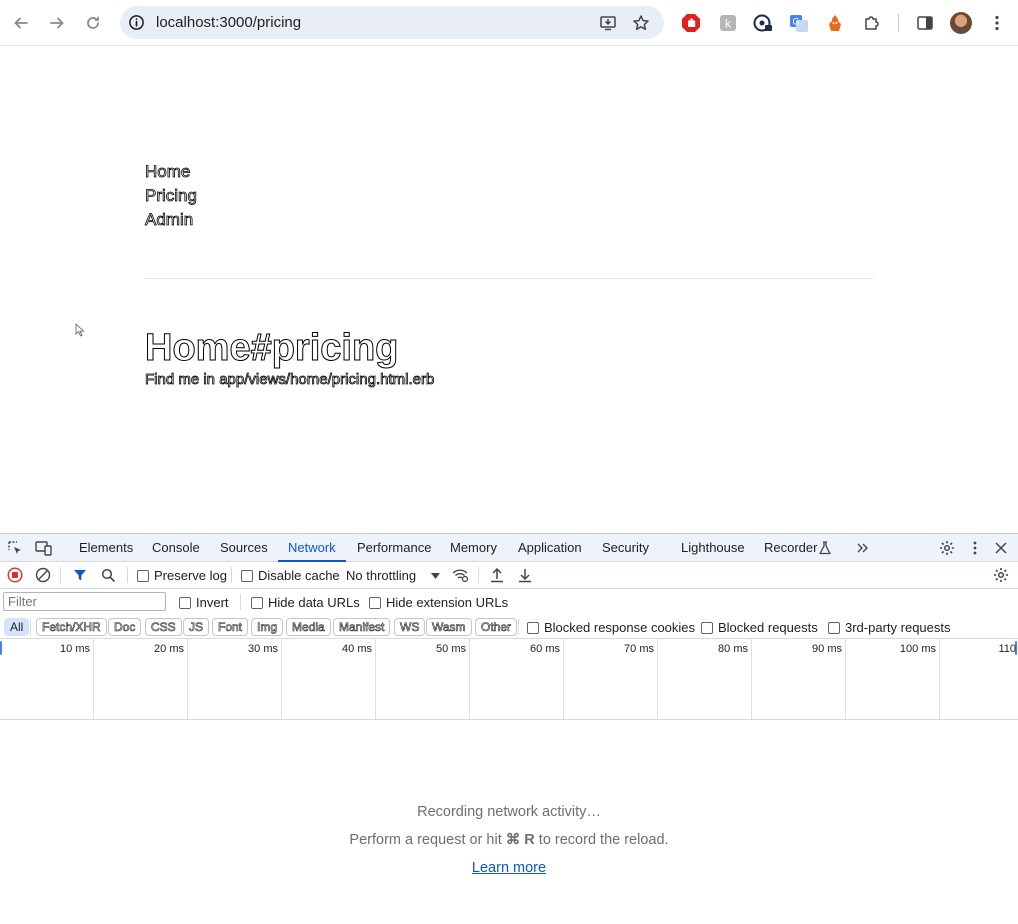 The image size is (1018, 924). What do you see at coordinates (975, 548) in the screenshot?
I see `devtools-more-options-icon` at bounding box center [975, 548].